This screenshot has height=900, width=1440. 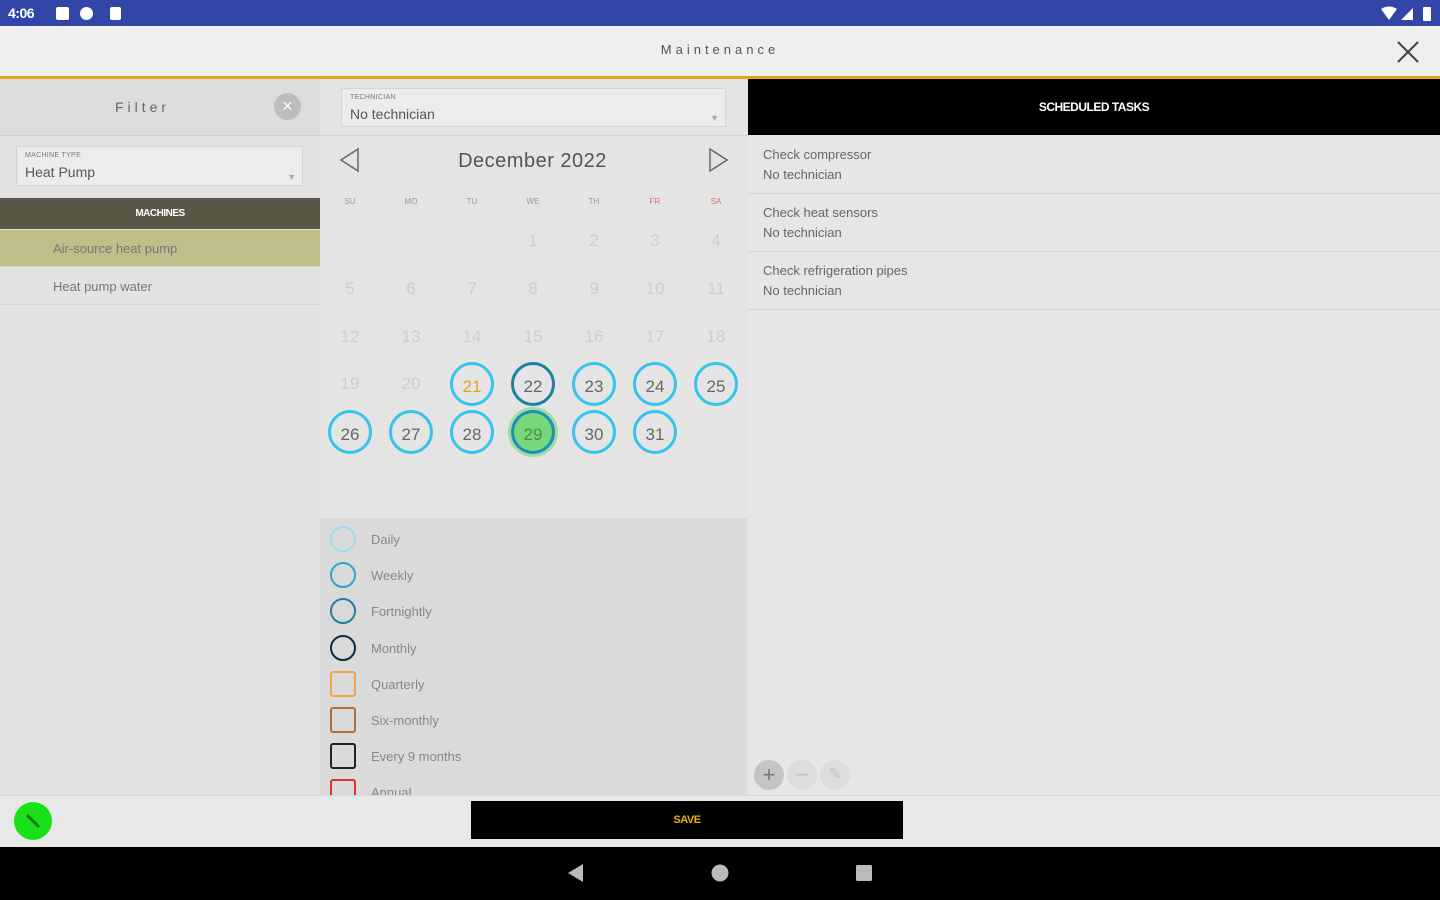 I want to click on calendar-day-scheduled: 30, so click(x=594, y=432).